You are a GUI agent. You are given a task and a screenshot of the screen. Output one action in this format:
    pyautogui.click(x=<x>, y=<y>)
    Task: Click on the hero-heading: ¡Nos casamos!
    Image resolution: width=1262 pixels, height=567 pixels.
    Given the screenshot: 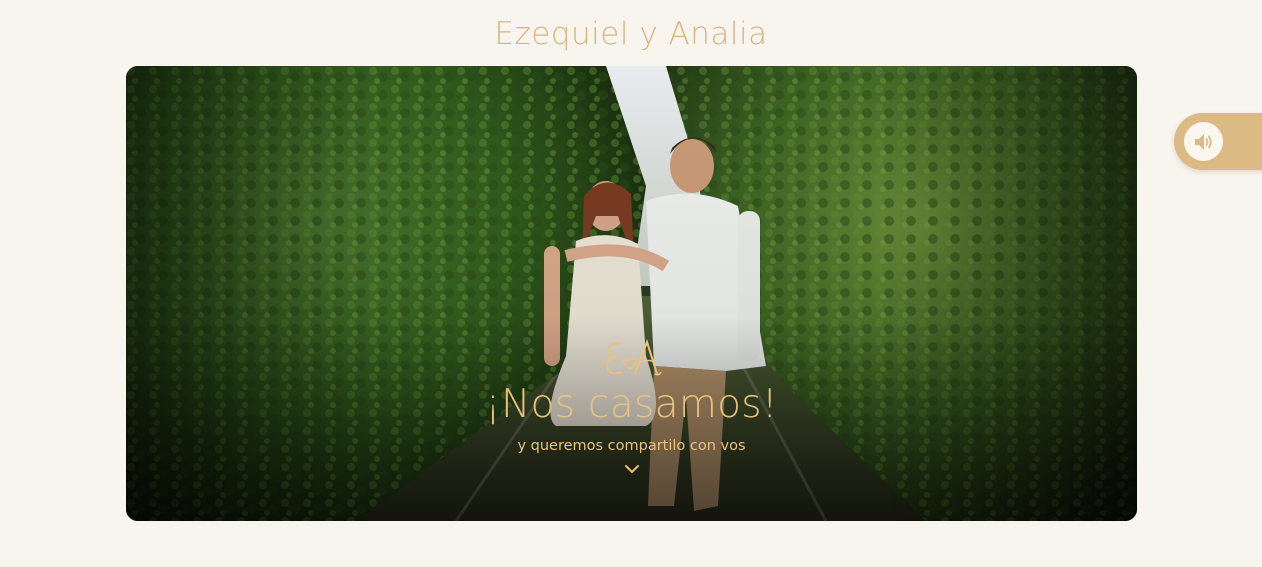 What is the action you would take?
    pyautogui.click(x=631, y=404)
    